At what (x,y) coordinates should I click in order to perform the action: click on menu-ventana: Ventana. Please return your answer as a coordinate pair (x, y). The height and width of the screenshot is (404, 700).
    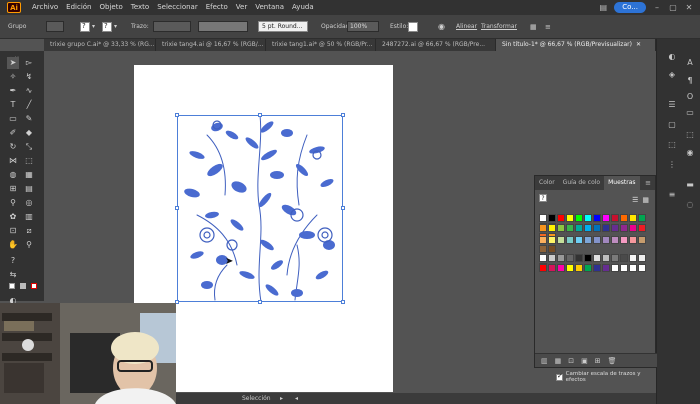
    Looking at the image, I should click on (269, 7).